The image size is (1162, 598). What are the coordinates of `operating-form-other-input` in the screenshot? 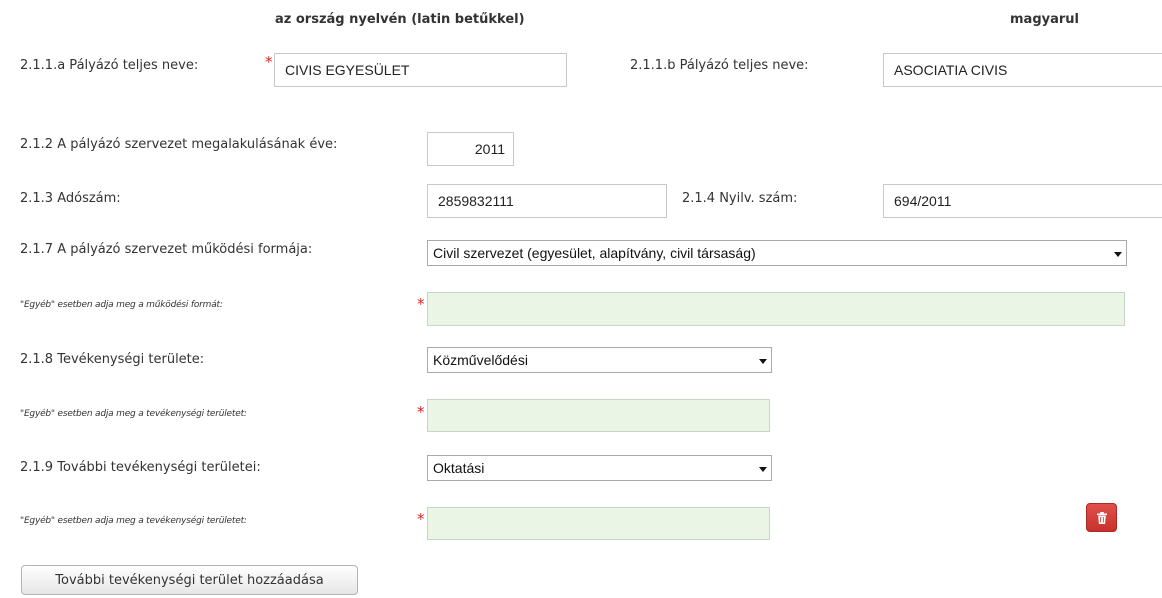 It's located at (776, 309).